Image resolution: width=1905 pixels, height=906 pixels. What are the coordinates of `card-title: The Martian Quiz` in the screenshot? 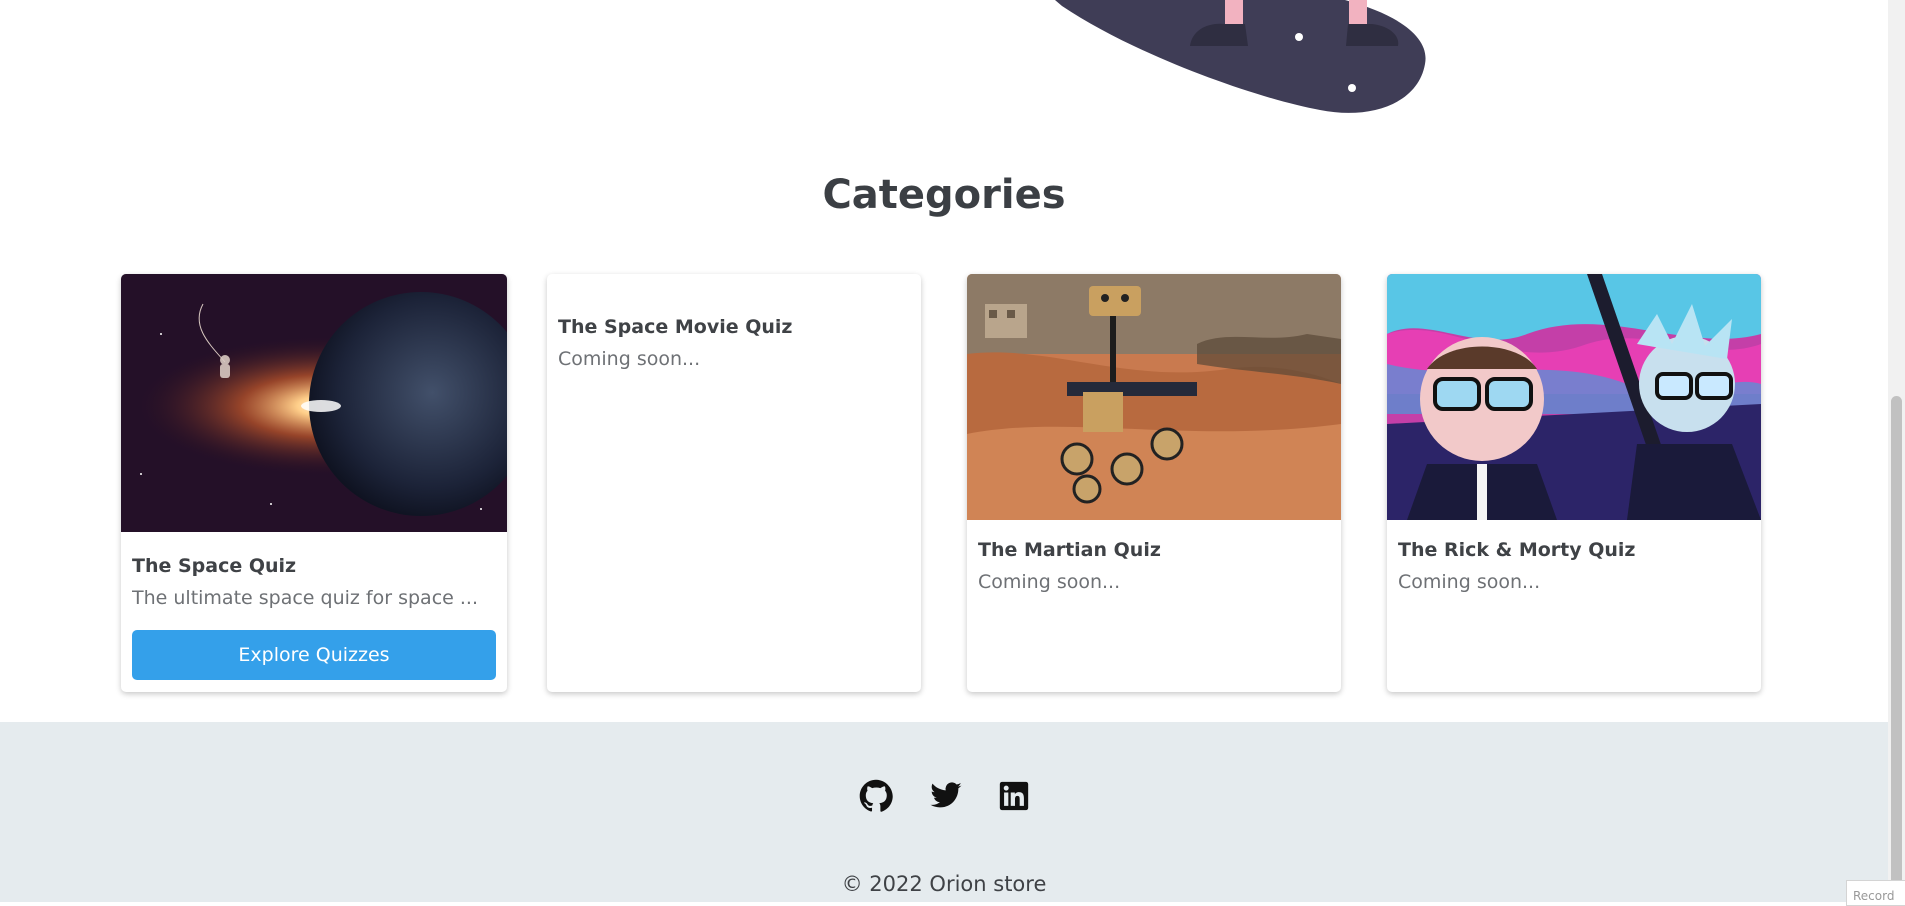 It's located at (1069, 550).